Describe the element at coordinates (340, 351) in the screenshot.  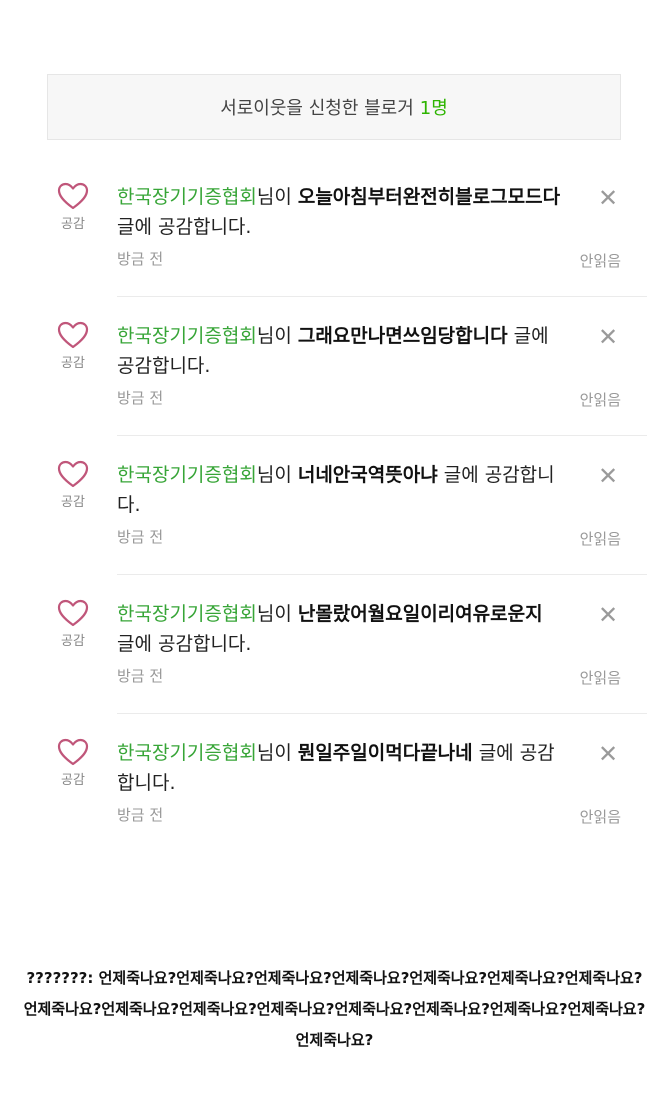
I see `notification-message: 한국장기기증협회님이 그래요만나면쓰임당합니다 글에 공감합니다.` at that location.